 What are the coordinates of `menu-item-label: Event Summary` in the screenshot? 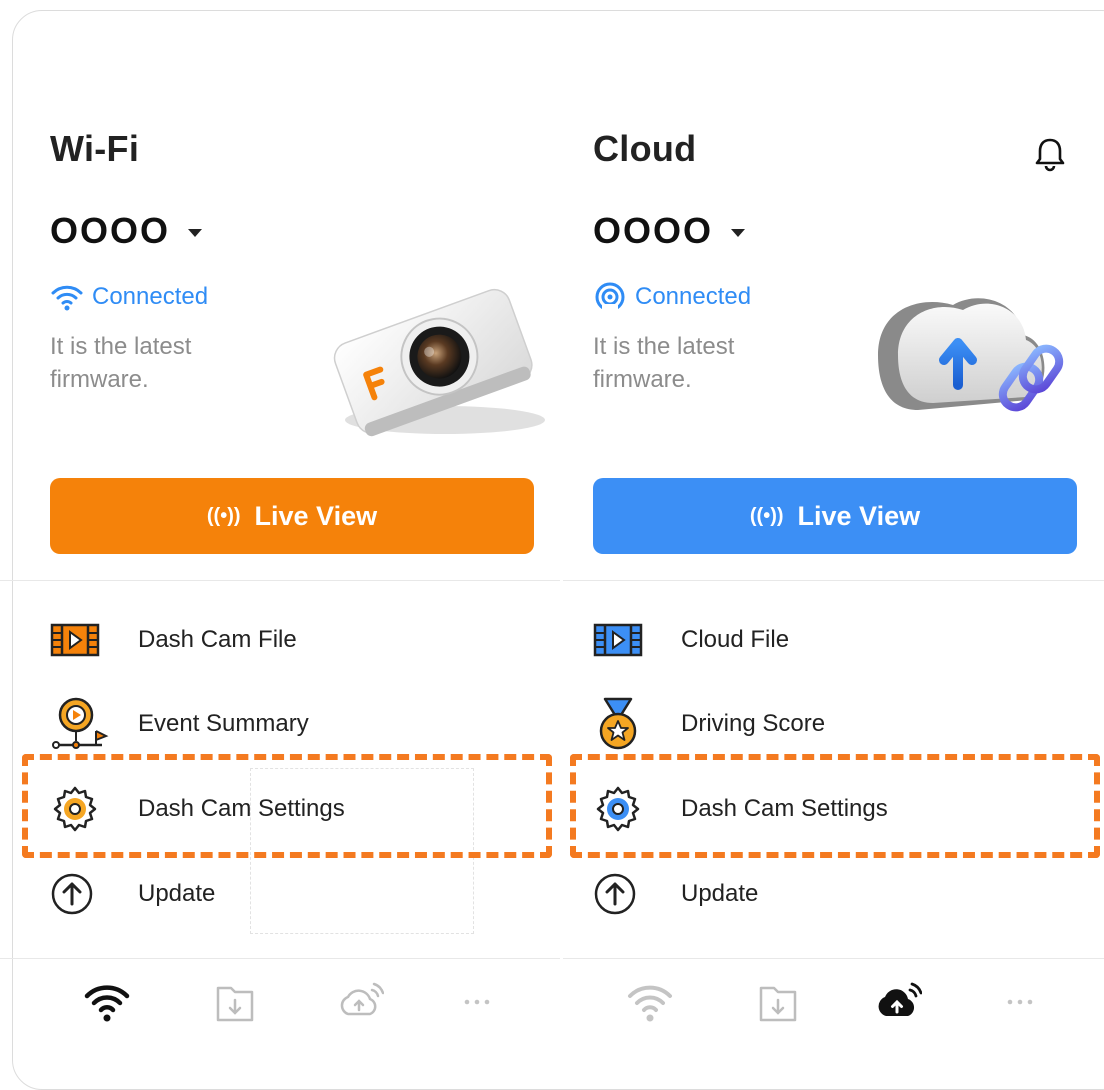 It's located at (223, 723).